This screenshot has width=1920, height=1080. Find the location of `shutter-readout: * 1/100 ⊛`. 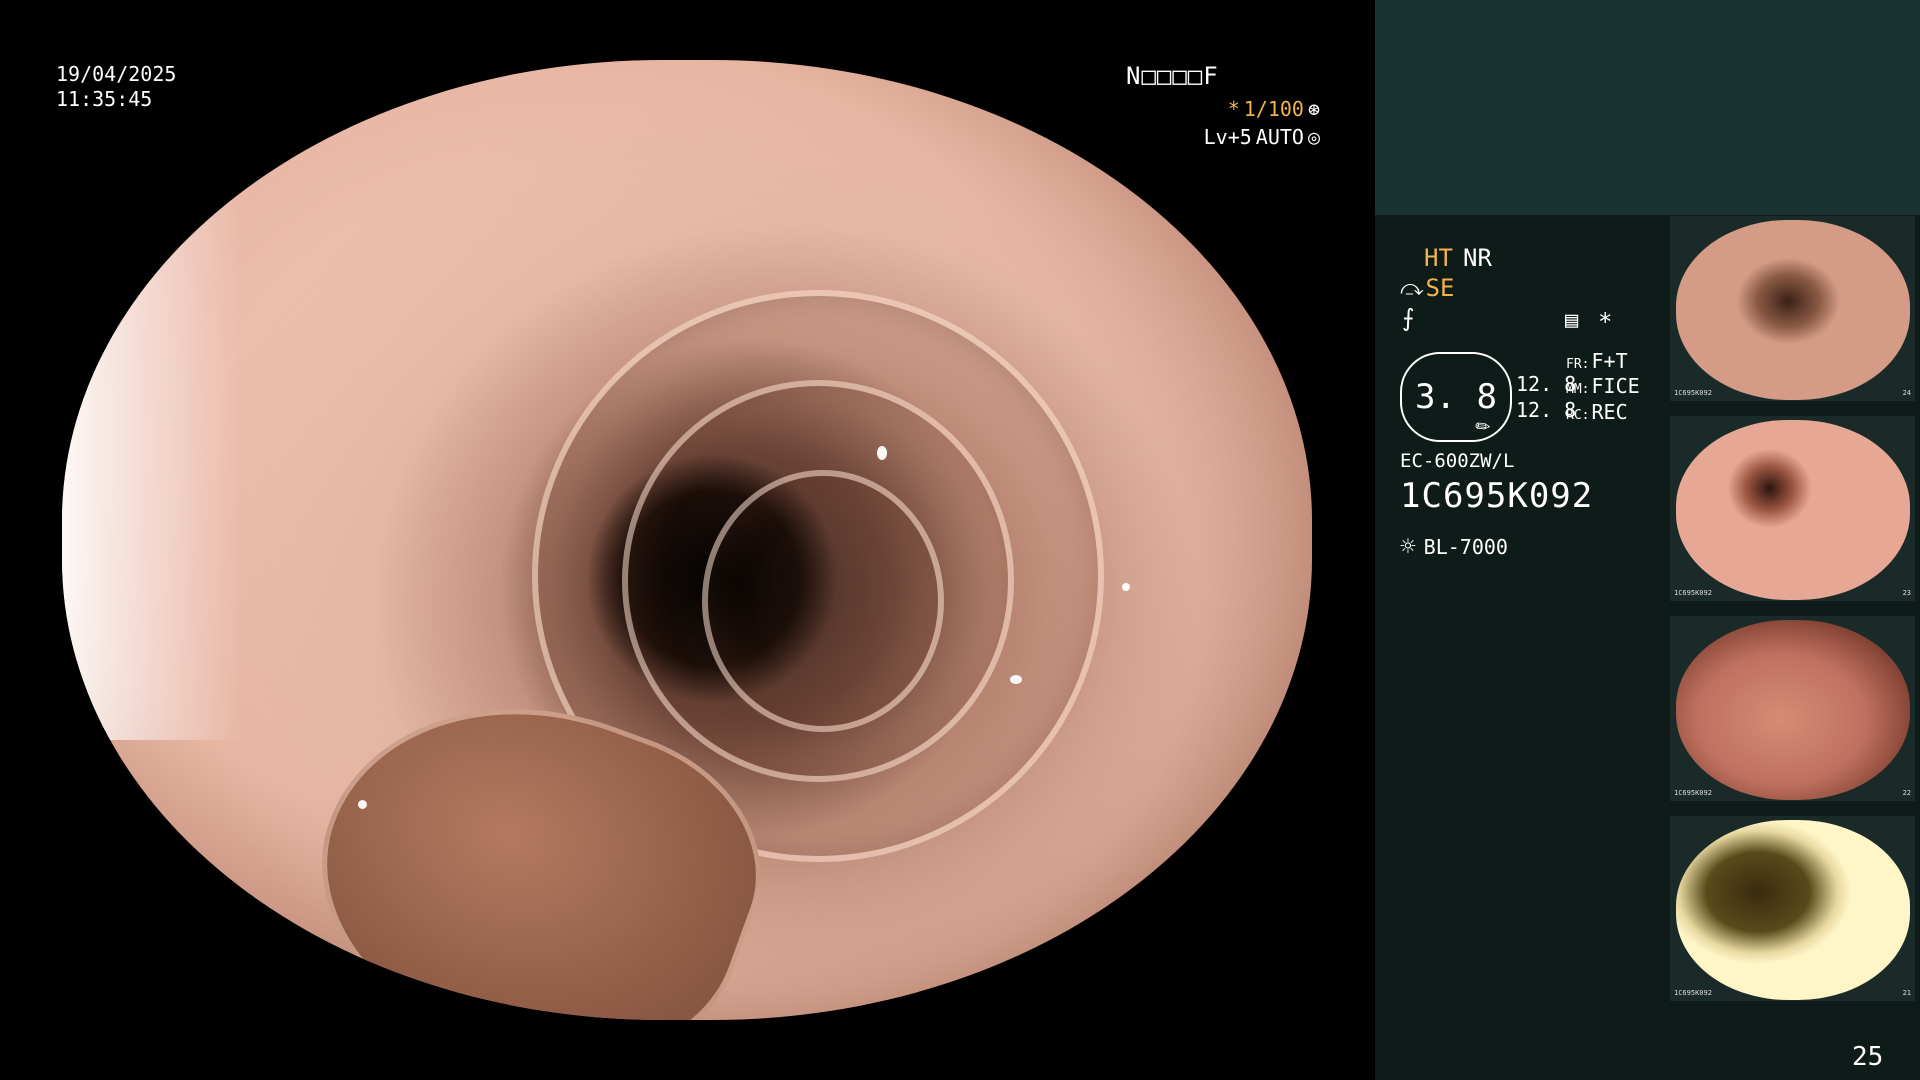

shutter-readout: * 1/100 ⊛ is located at coordinates (1274, 109).